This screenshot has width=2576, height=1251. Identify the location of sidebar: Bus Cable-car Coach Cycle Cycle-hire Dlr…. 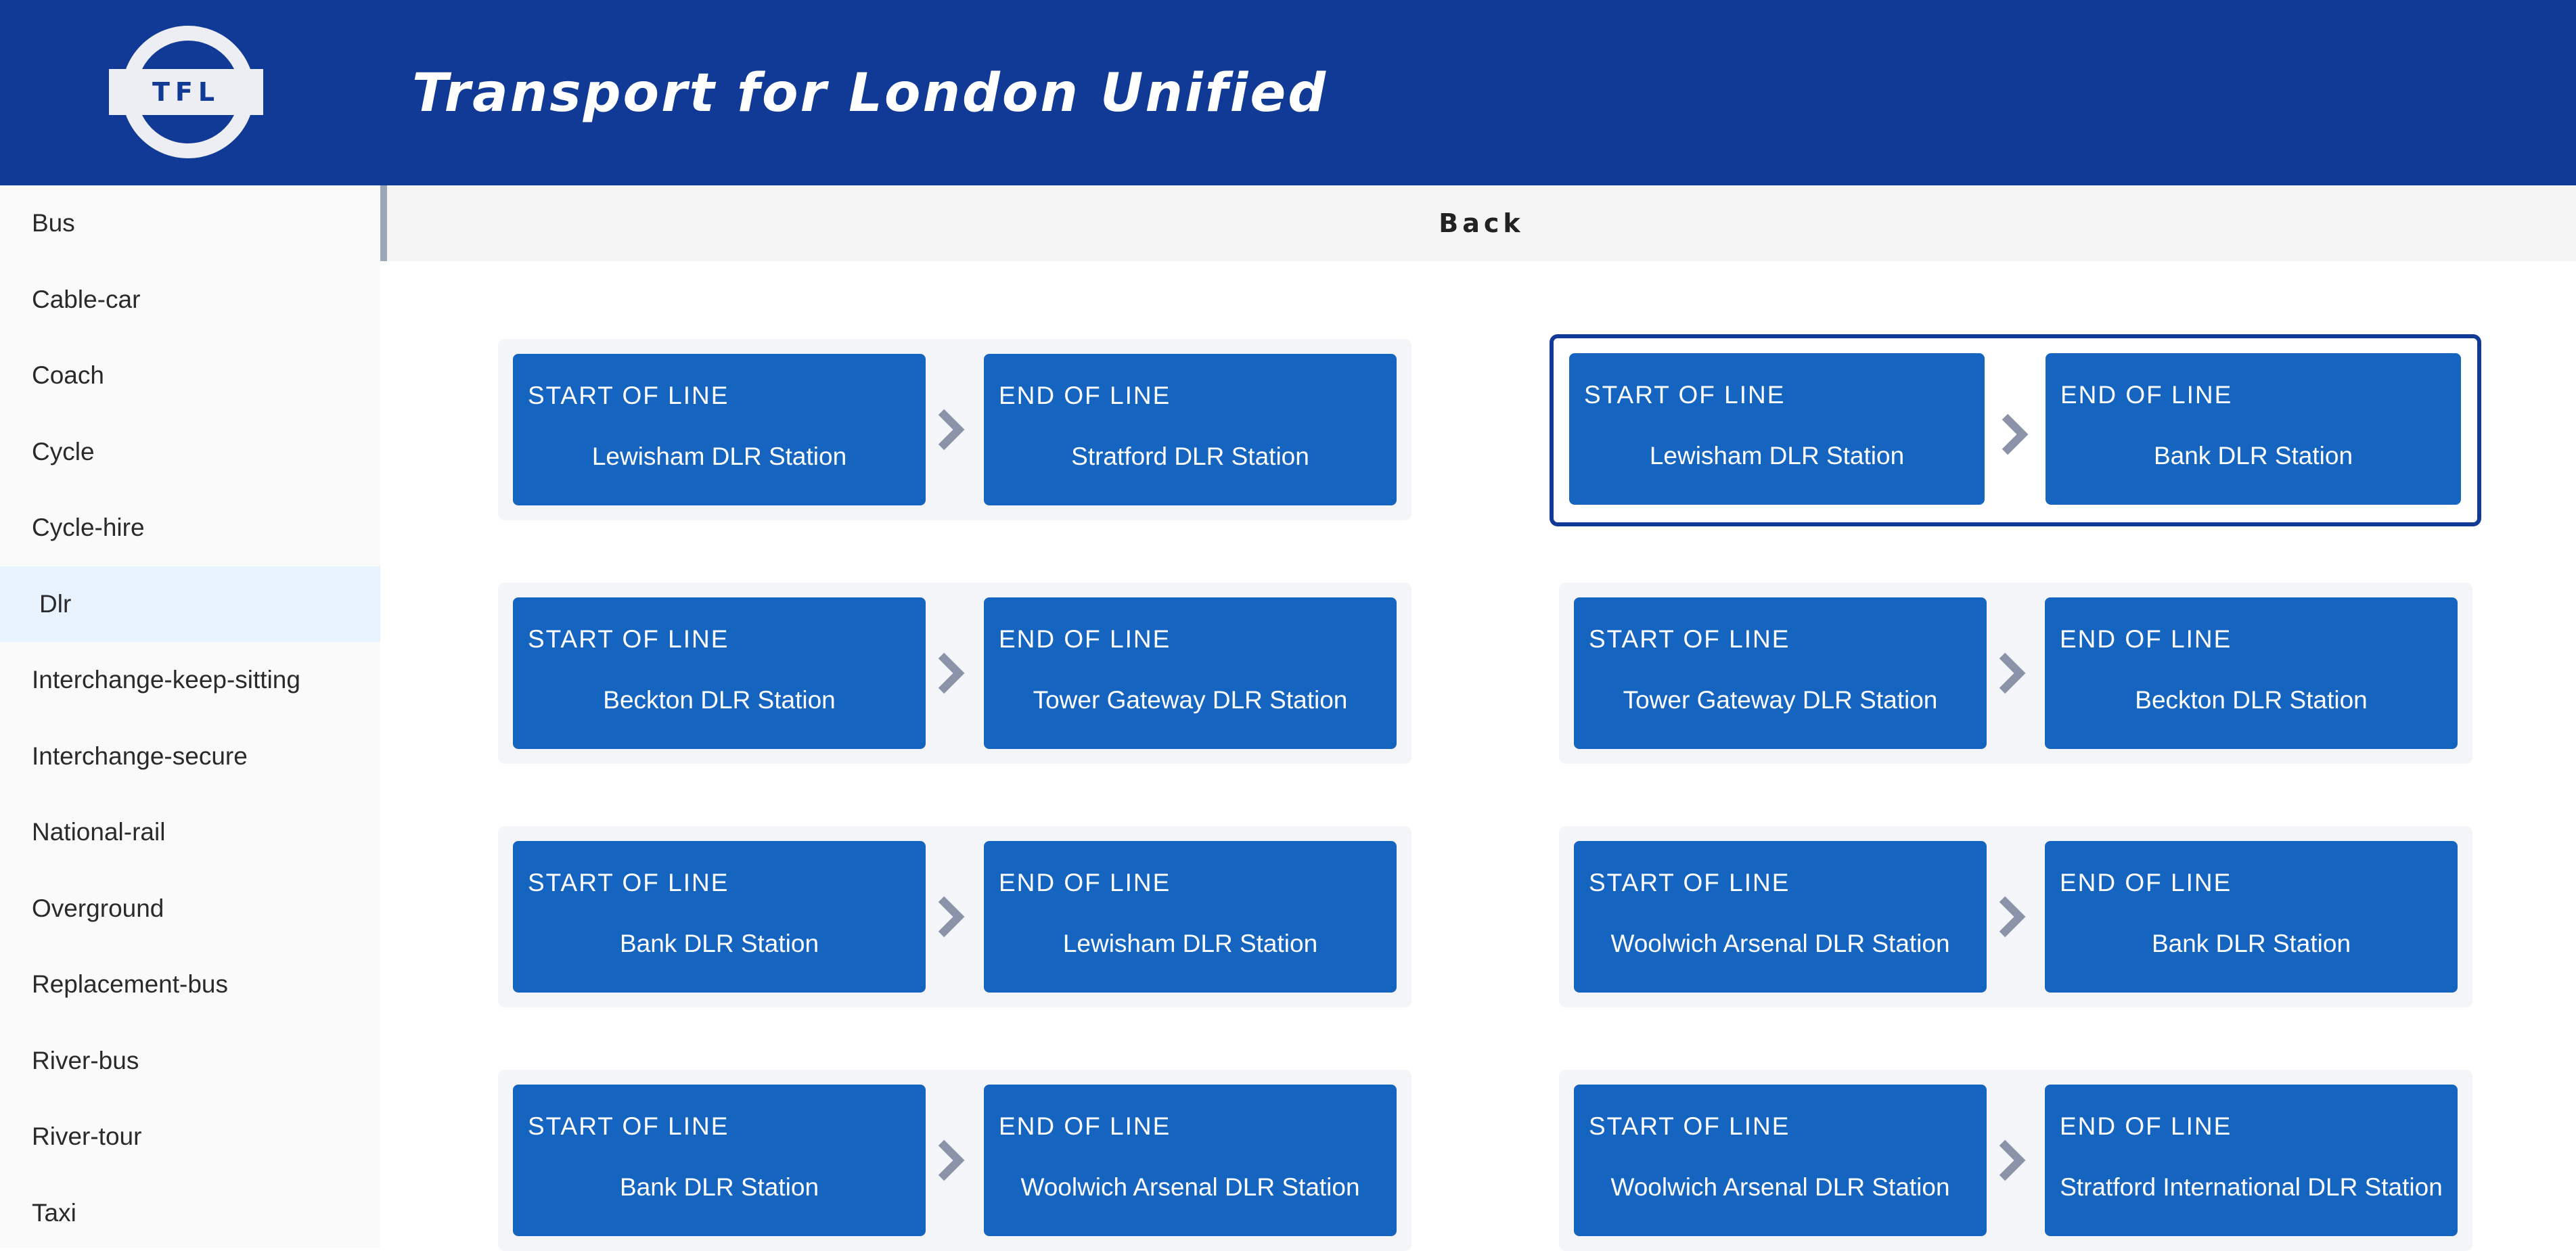
(190, 716).